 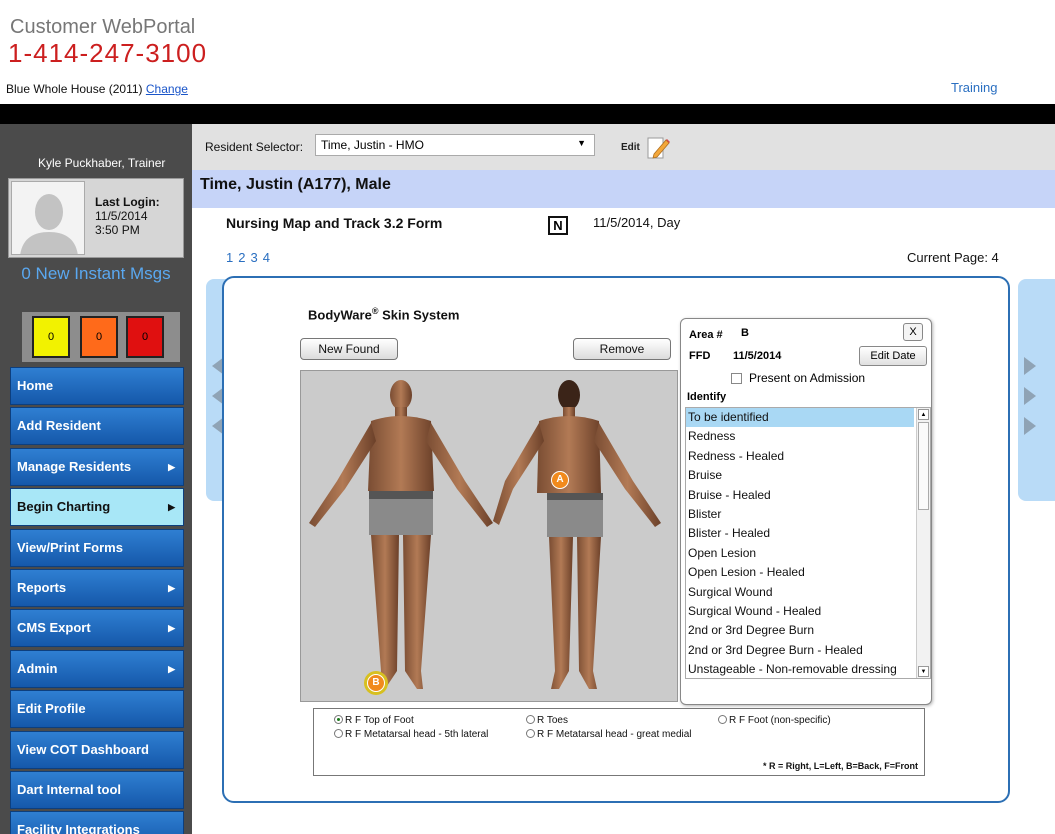 What do you see at coordinates (49, 224) in the screenshot?
I see `avatar-silhouette-icon` at bounding box center [49, 224].